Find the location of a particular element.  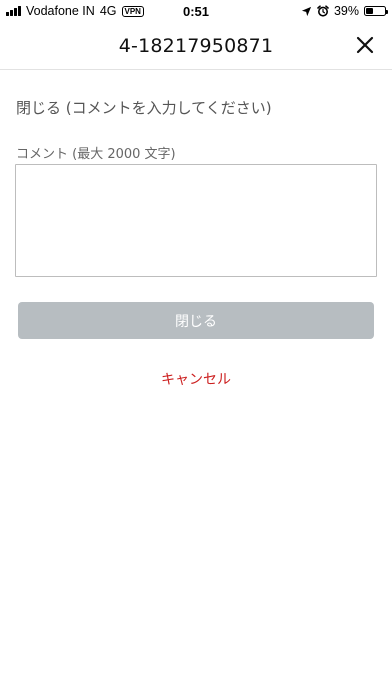

page-title: 4-18217950871 is located at coordinates (196, 45).